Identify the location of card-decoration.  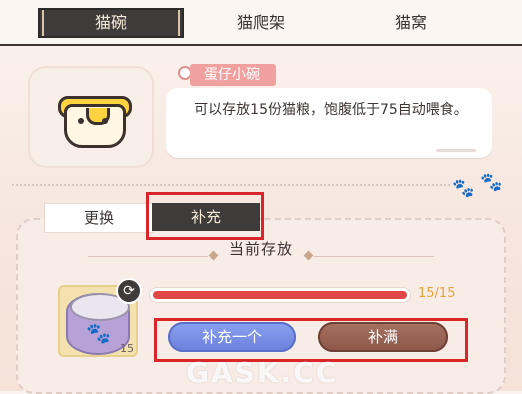
(456, 150).